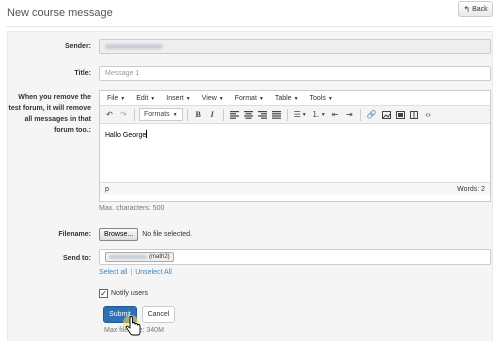 This screenshot has height=341, width=500. I want to click on recipients-field: (math2), so click(295, 257).